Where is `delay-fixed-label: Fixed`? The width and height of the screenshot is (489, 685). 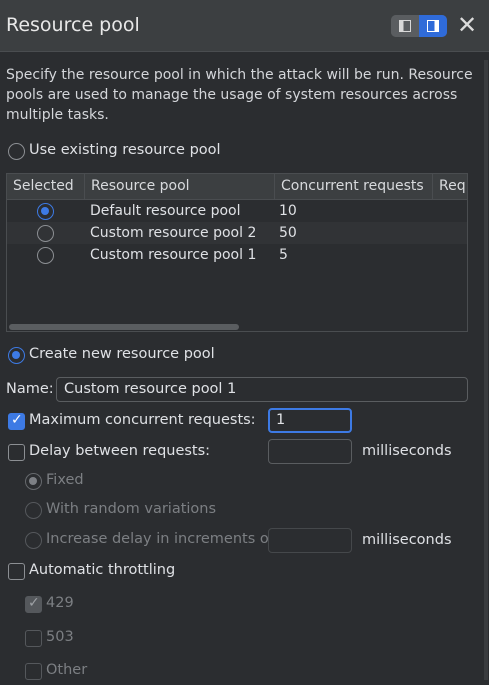
delay-fixed-label: Fixed is located at coordinates (65, 480).